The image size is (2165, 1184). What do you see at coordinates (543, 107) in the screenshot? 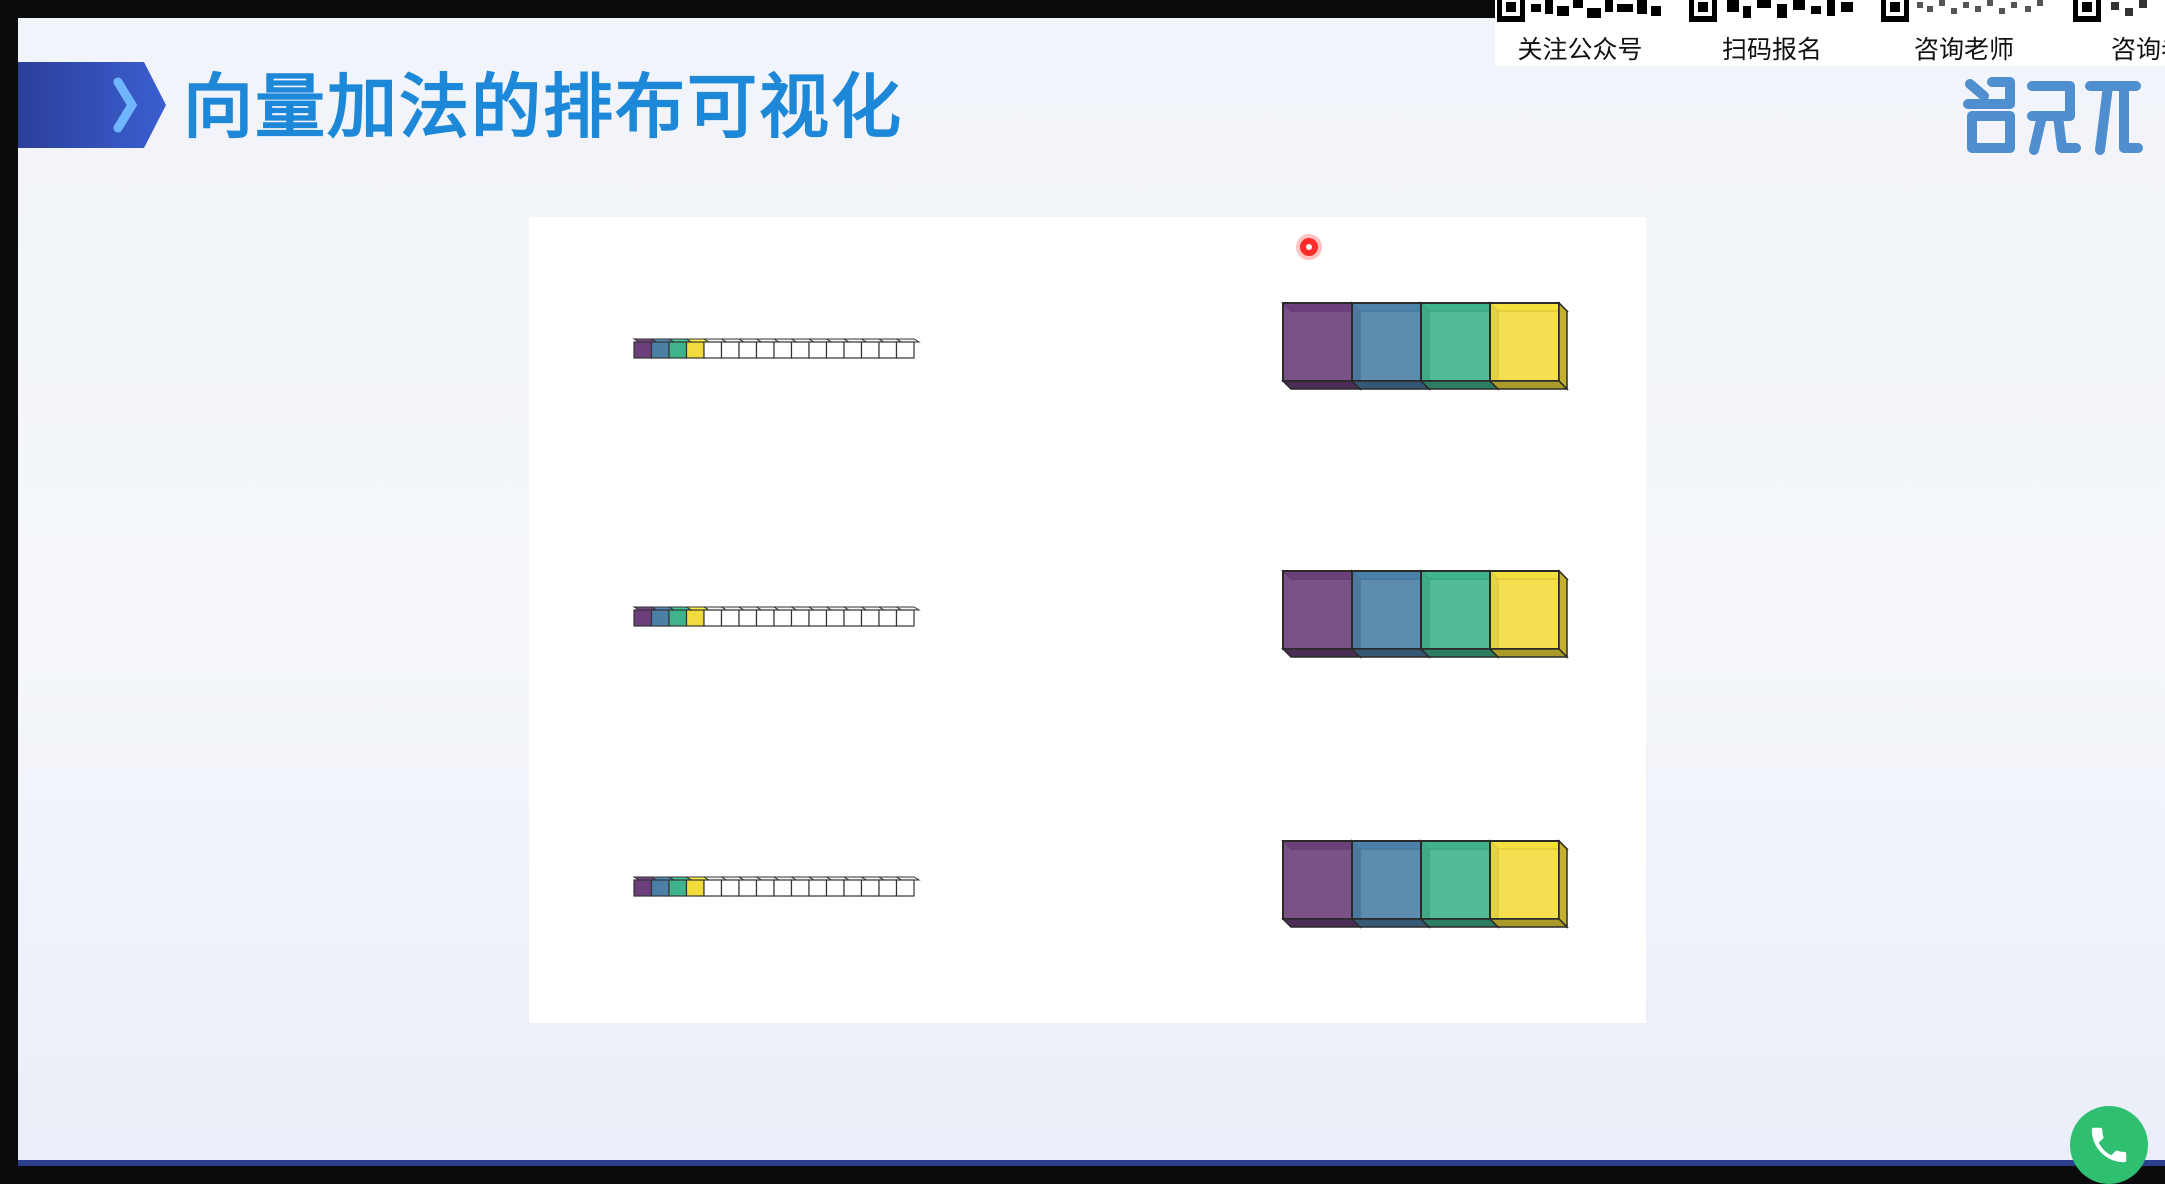
I see `slide-title: 向量加法的排布可视化` at bounding box center [543, 107].